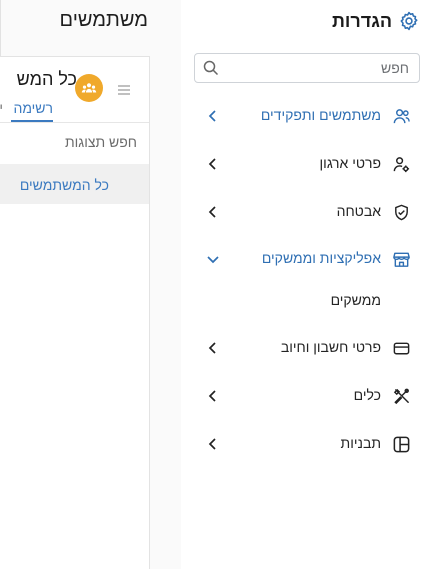 Image resolution: width=431 pixels, height=569 pixels. I want to click on nav-item-label: משתמשים ותפקידים, so click(320, 115).